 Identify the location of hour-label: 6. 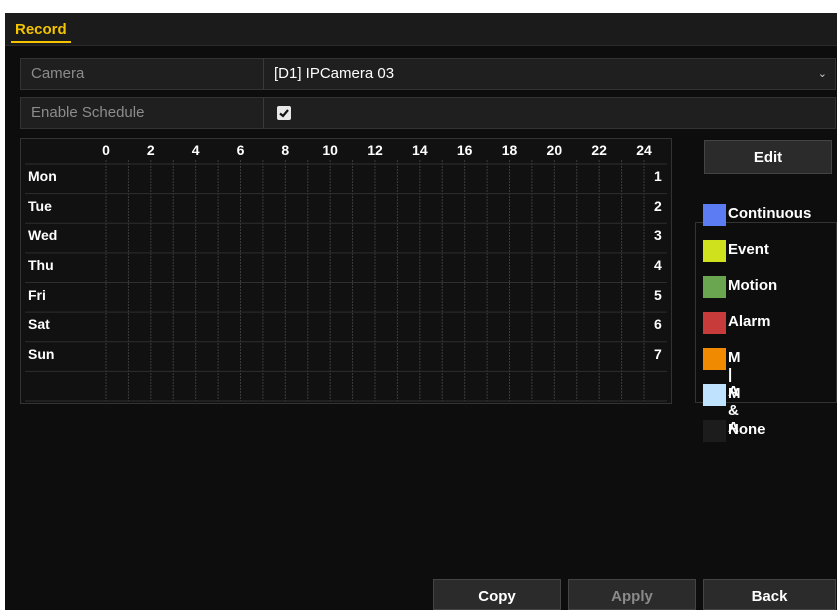
(240, 150).